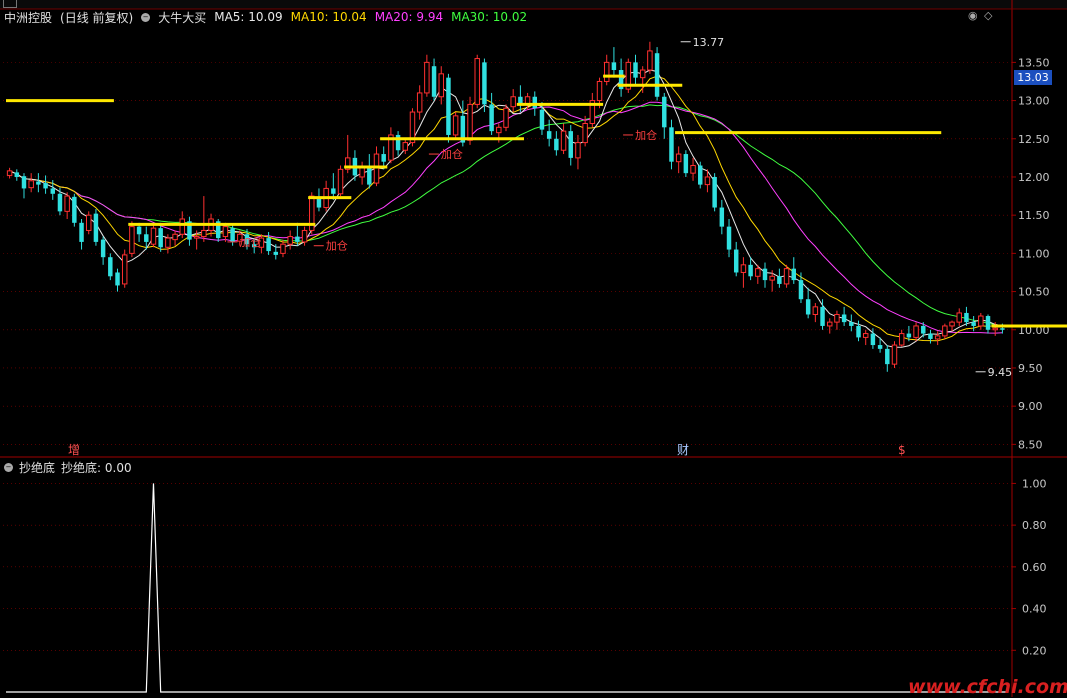  I want to click on y-tick-label: 8.50, so click(1030, 444).